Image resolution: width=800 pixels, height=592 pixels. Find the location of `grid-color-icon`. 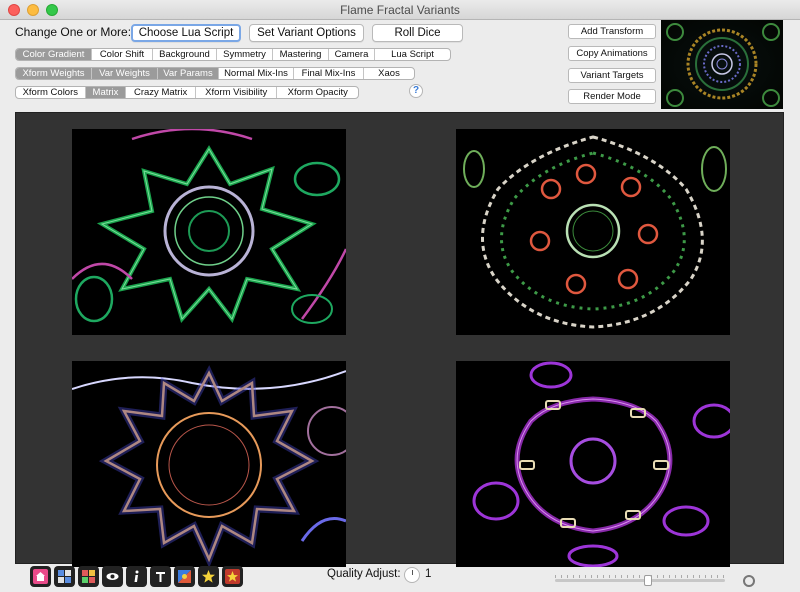

grid-color-icon is located at coordinates (88, 576).